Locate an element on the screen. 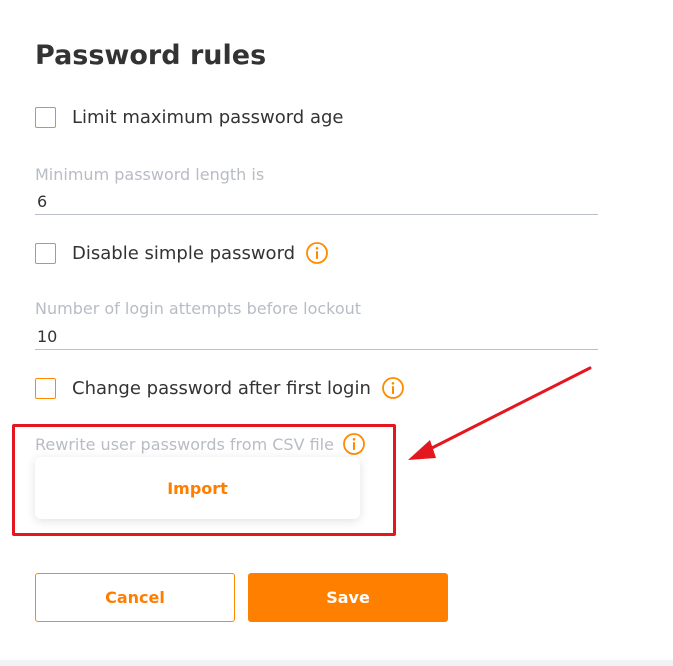 This screenshot has width=673, height=666. min-length-underline is located at coordinates (316, 214).